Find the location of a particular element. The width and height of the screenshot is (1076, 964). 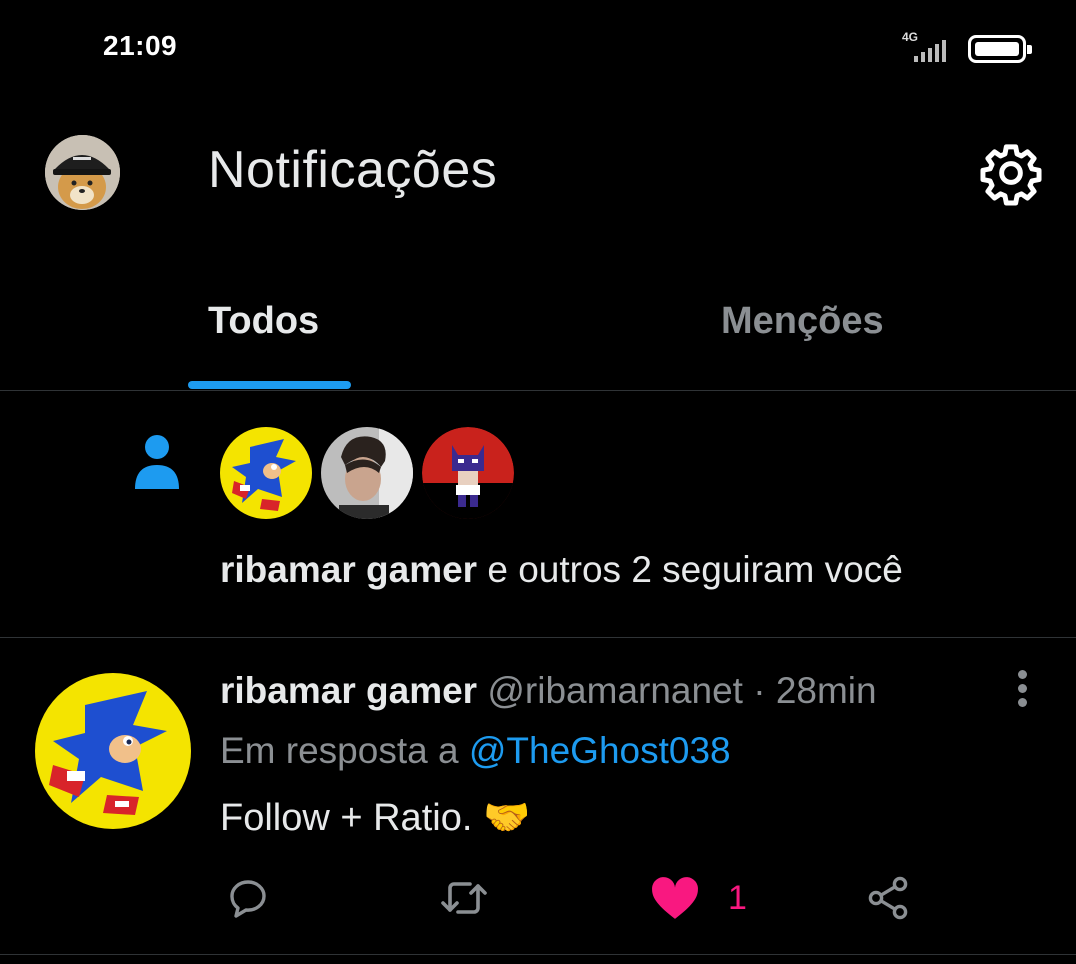

reply-mention-link: @TheGhost038 is located at coordinates (600, 750).